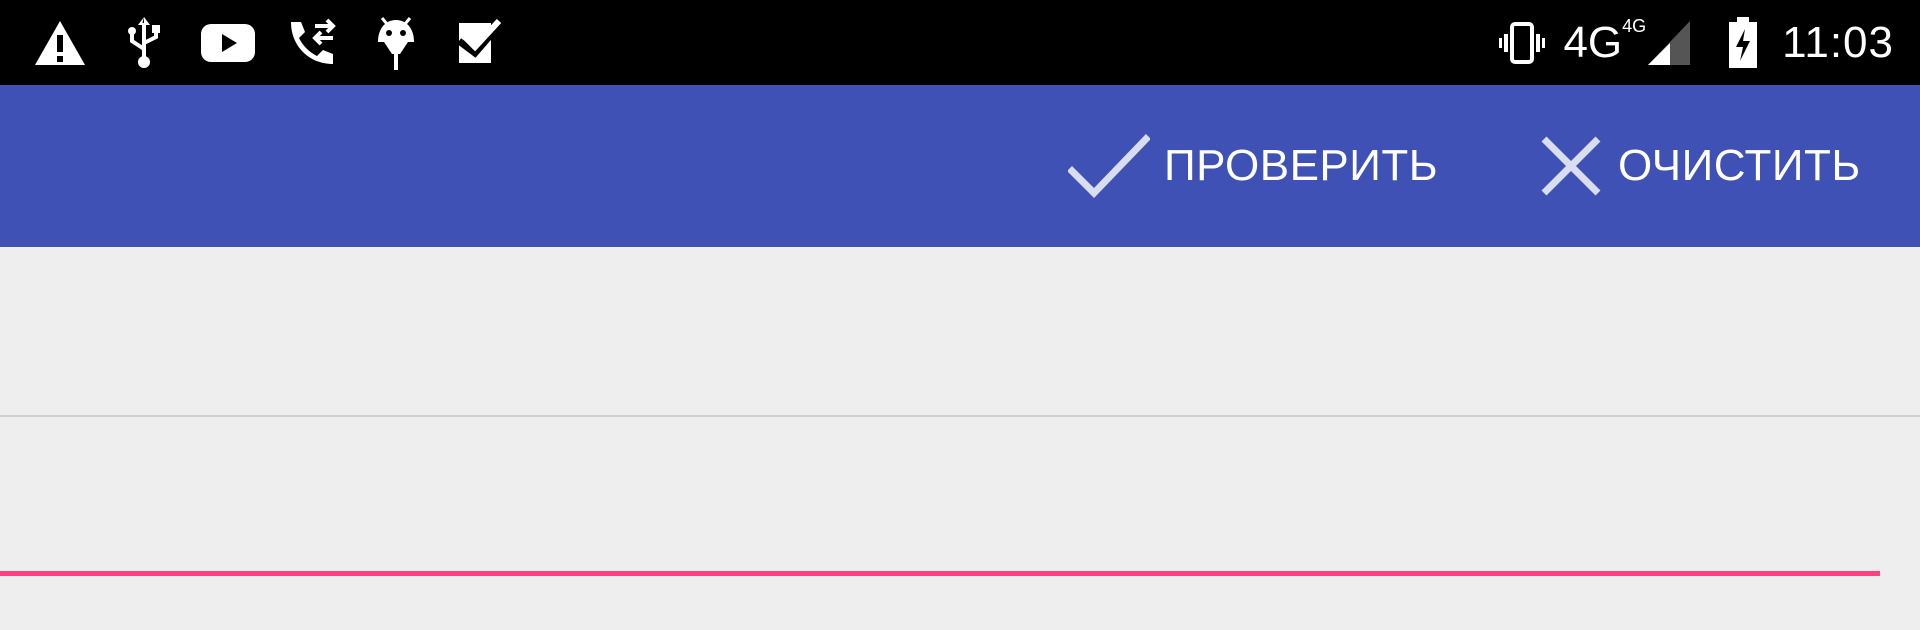 The image size is (1920, 630). I want to click on warning-icon, so click(60, 43).